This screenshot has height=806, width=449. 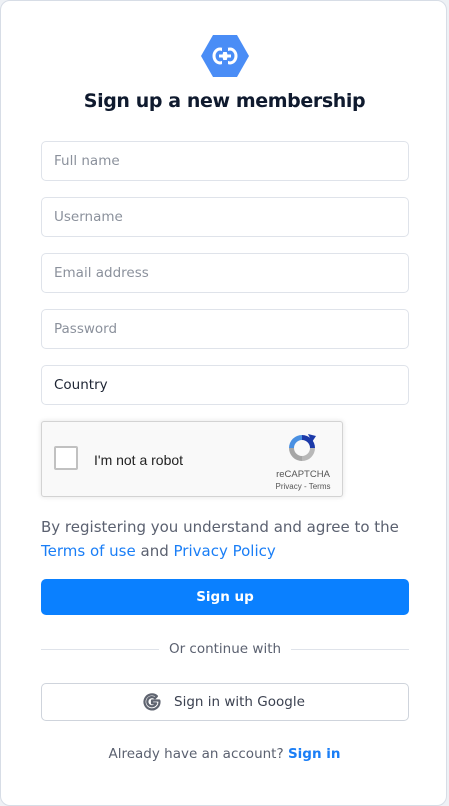 What do you see at coordinates (225, 161) in the screenshot?
I see `full-name-input` at bounding box center [225, 161].